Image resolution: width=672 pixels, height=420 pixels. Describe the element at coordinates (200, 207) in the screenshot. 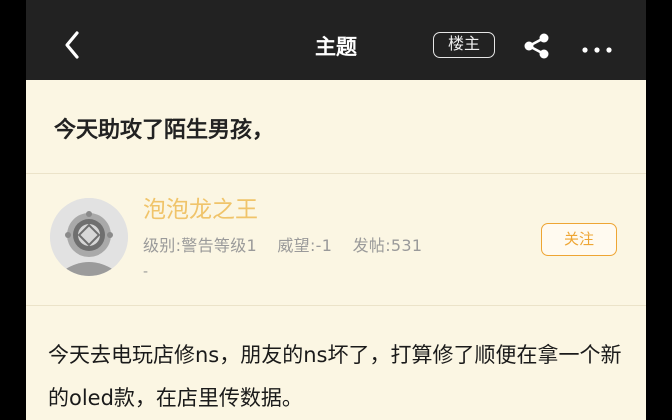

I see `author-name: 泡泡龙之王` at that location.